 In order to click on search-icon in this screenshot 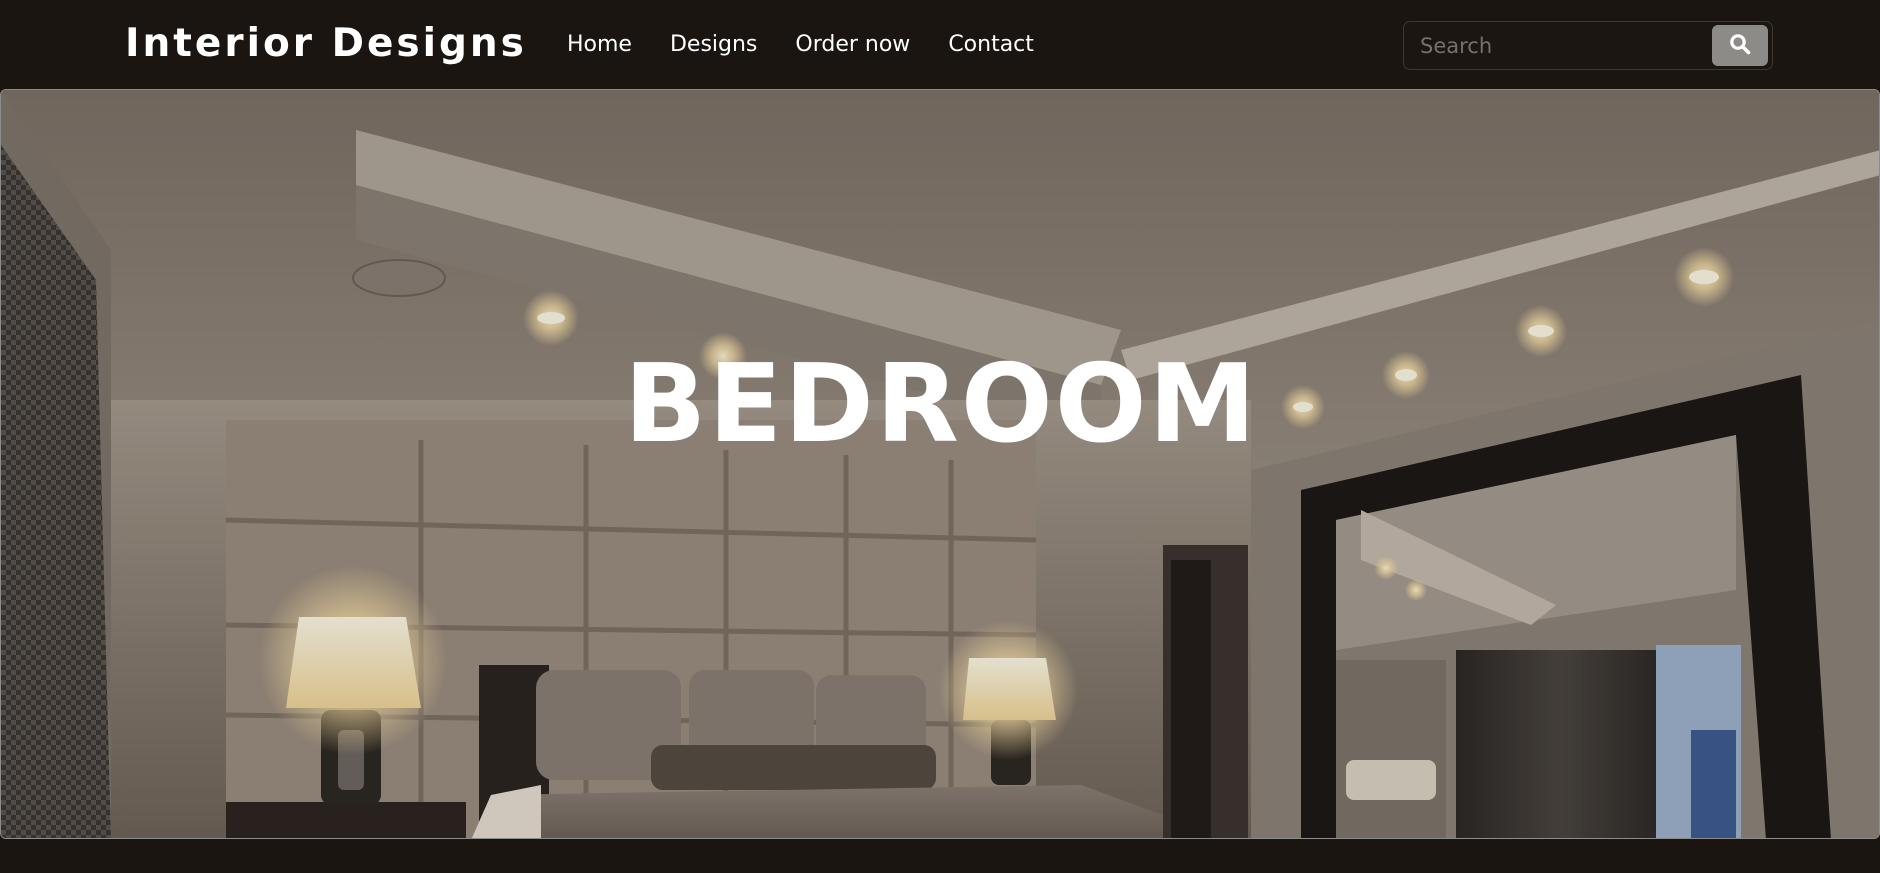, I will do `click(1740, 45)`.